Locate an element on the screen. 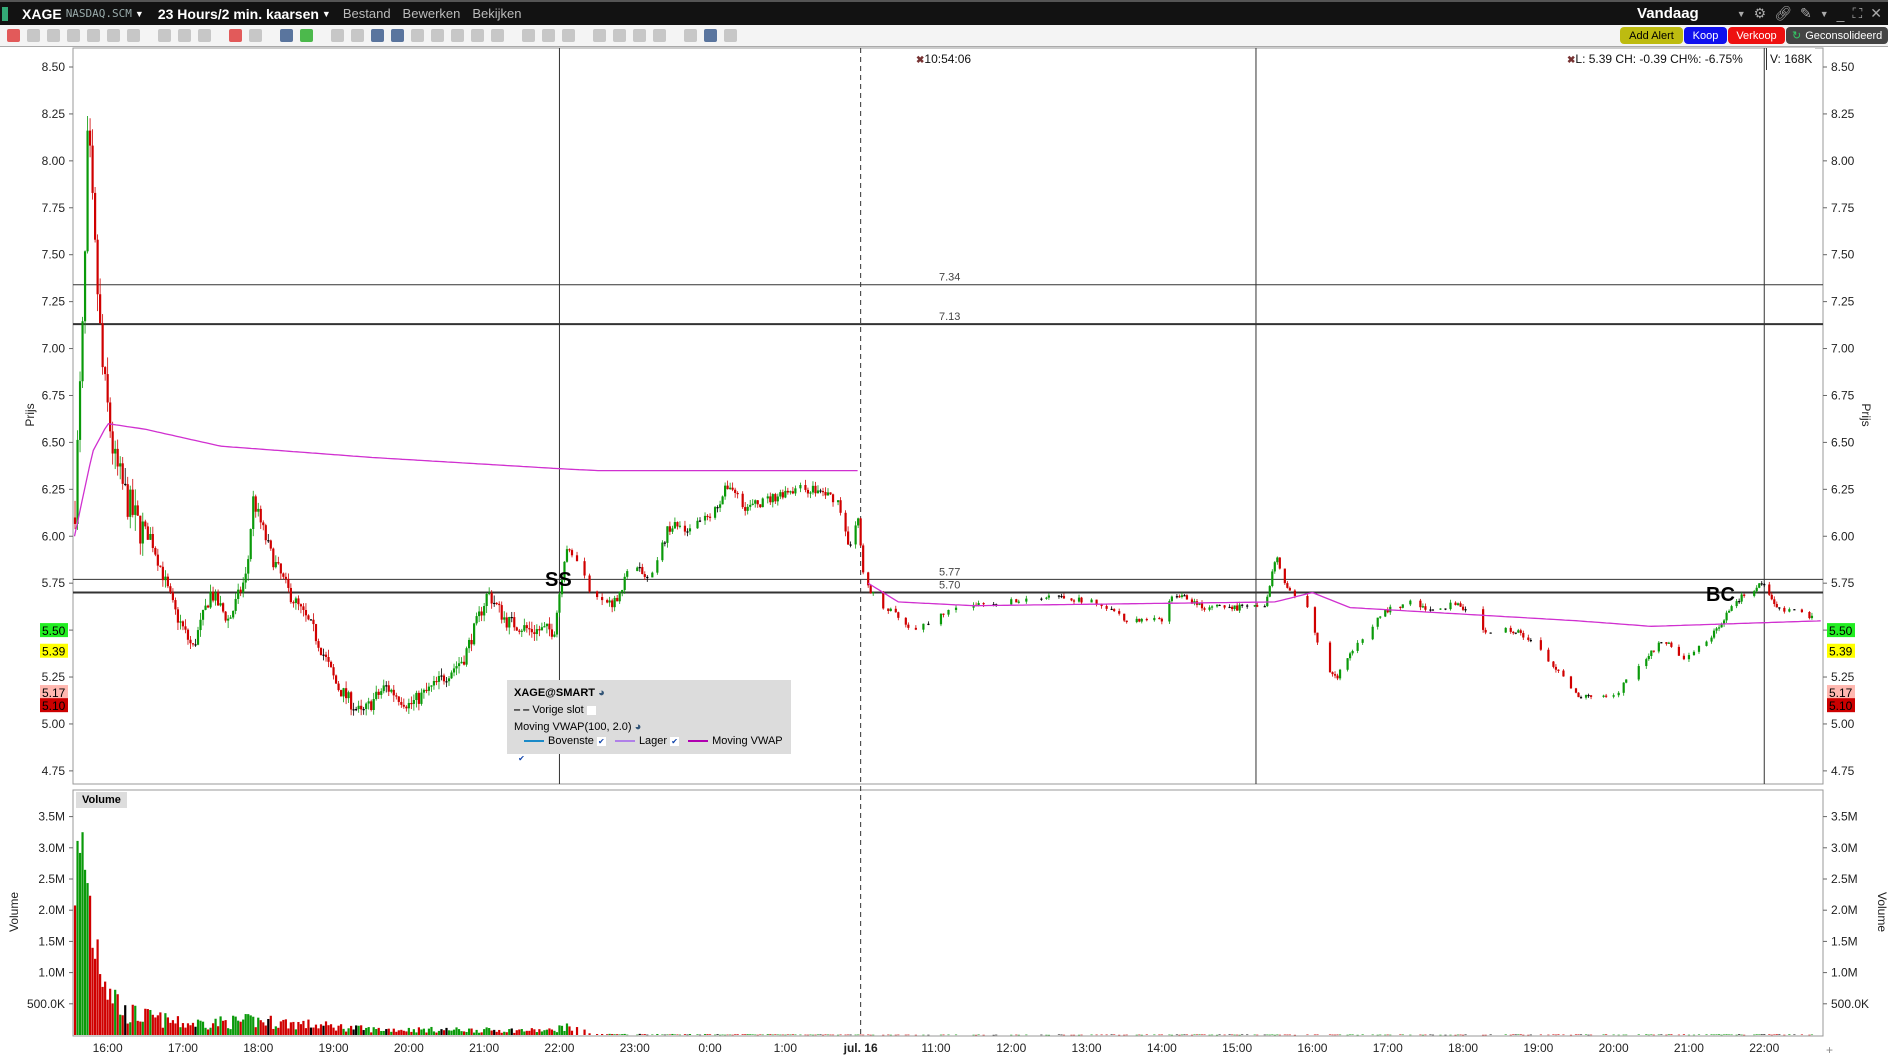 This screenshot has width=1888, height=1059. zoom-in-icon is located at coordinates (528, 35).